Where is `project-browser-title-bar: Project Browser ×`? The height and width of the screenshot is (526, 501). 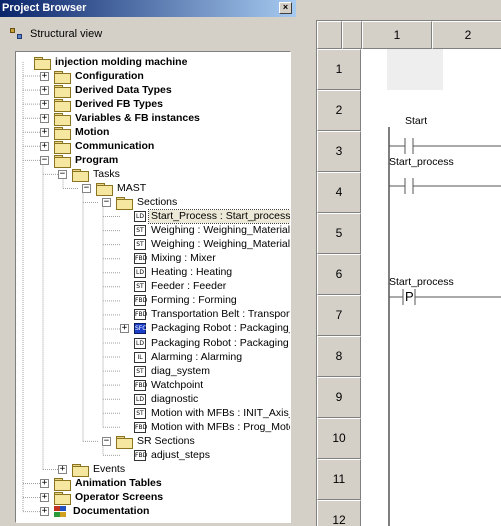 project-browser-title-bar: Project Browser × is located at coordinates (148, 8).